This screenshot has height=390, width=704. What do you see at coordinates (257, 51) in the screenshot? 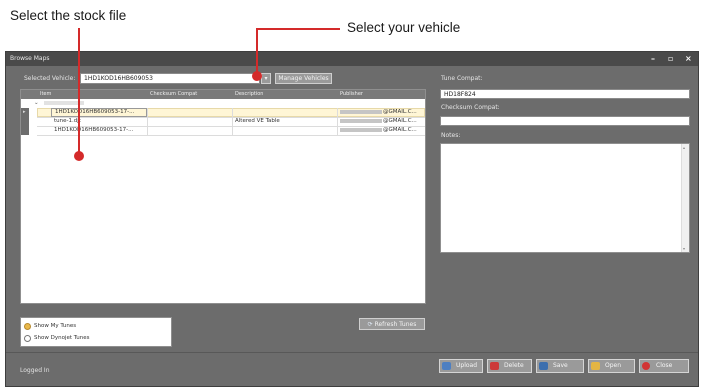
I see `annotation-vehicle-line-v` at bounding box center [257, 51].